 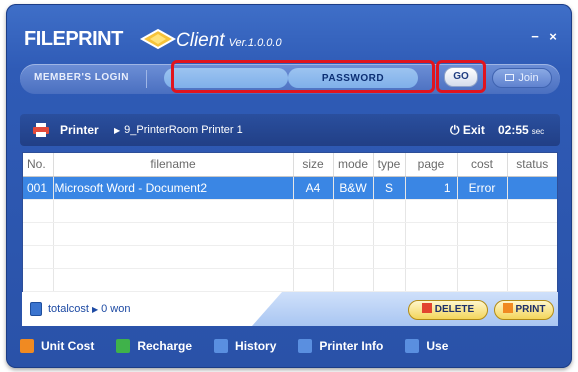 What do you see at coordinates (437, 346) in the screenshot?
I see `menu-label: Use` at bounding box center [437, 346].